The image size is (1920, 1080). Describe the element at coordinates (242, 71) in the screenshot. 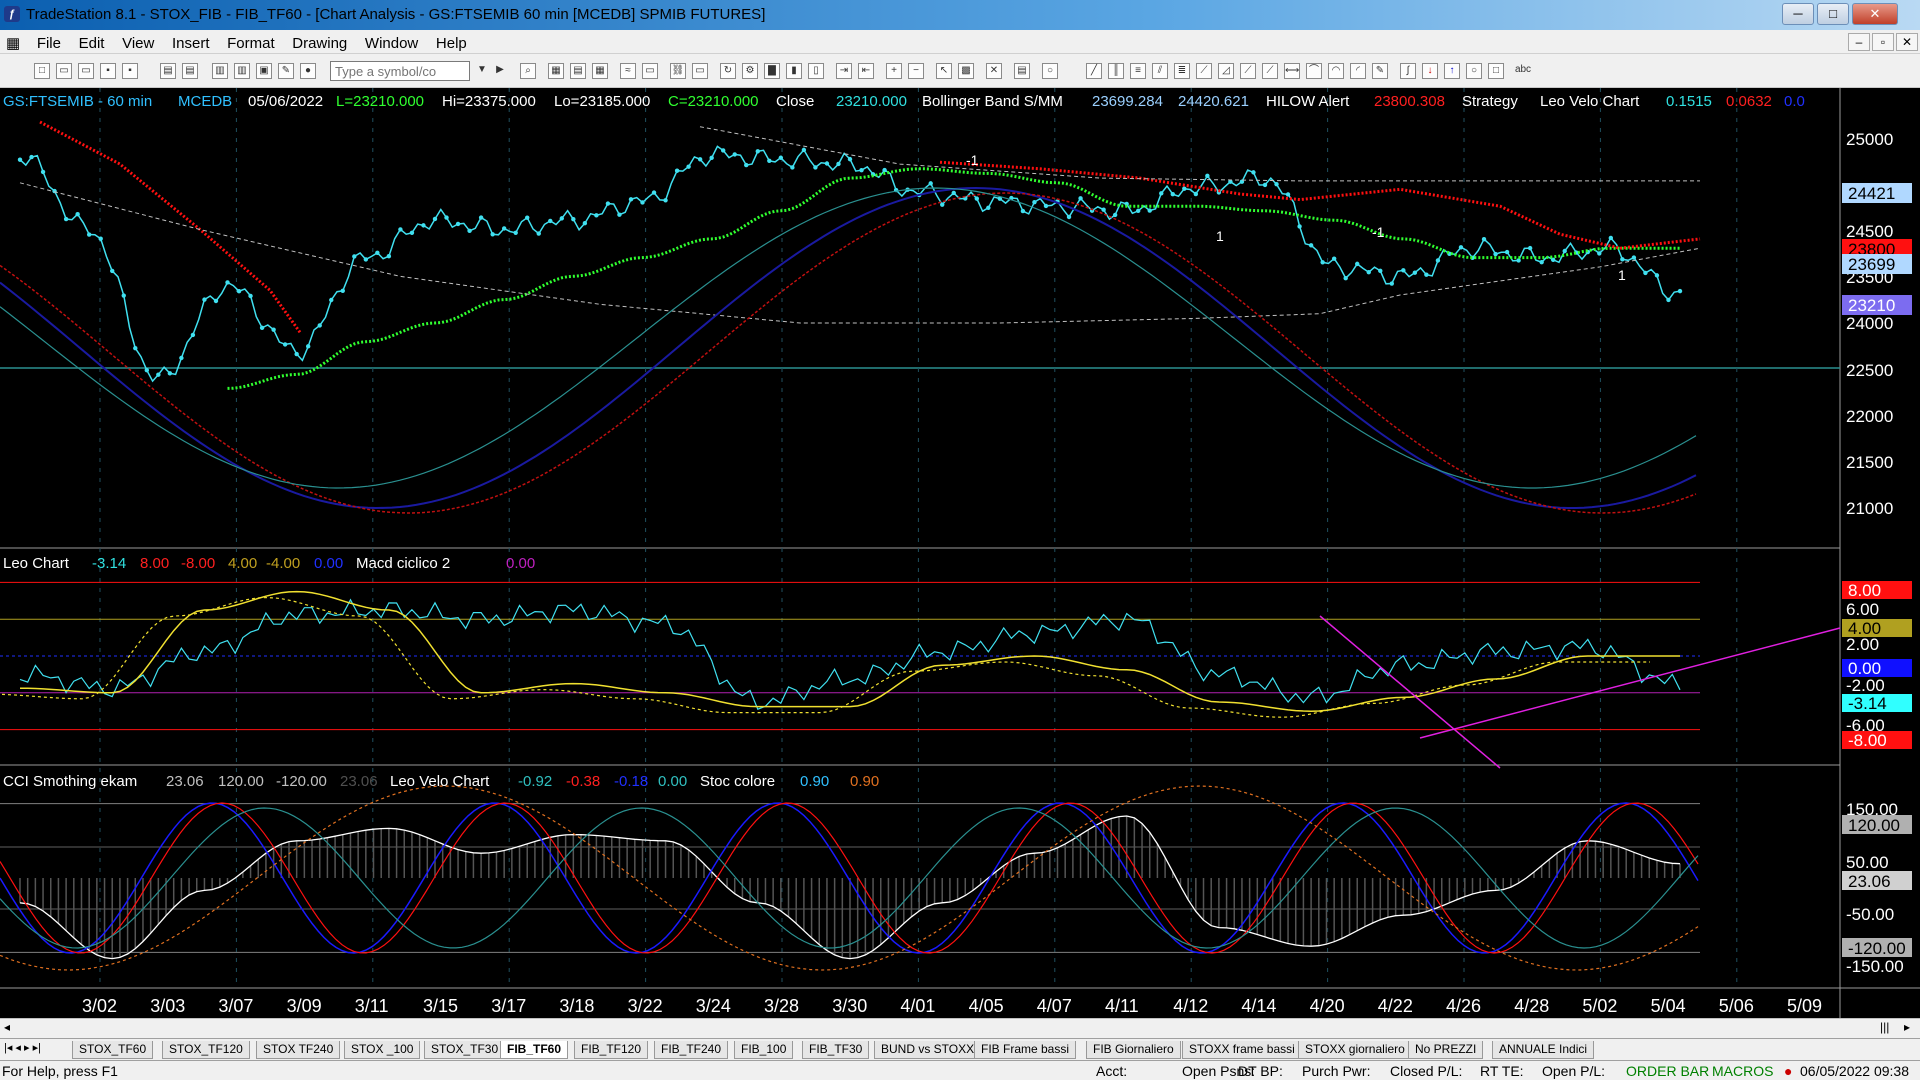

I see `radar-icon: ▥` at that location.